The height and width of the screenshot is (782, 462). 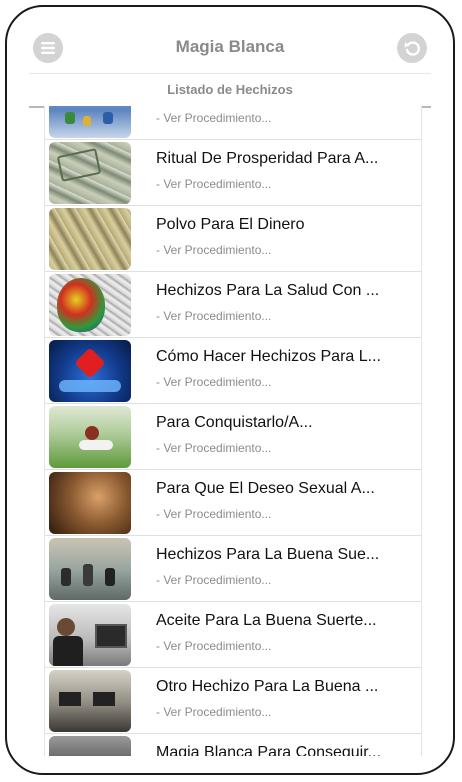 What do you see at coordinates (90, 437) in the screenshot?
I see `woman-grass-photo` at bounding box center [90, 437].